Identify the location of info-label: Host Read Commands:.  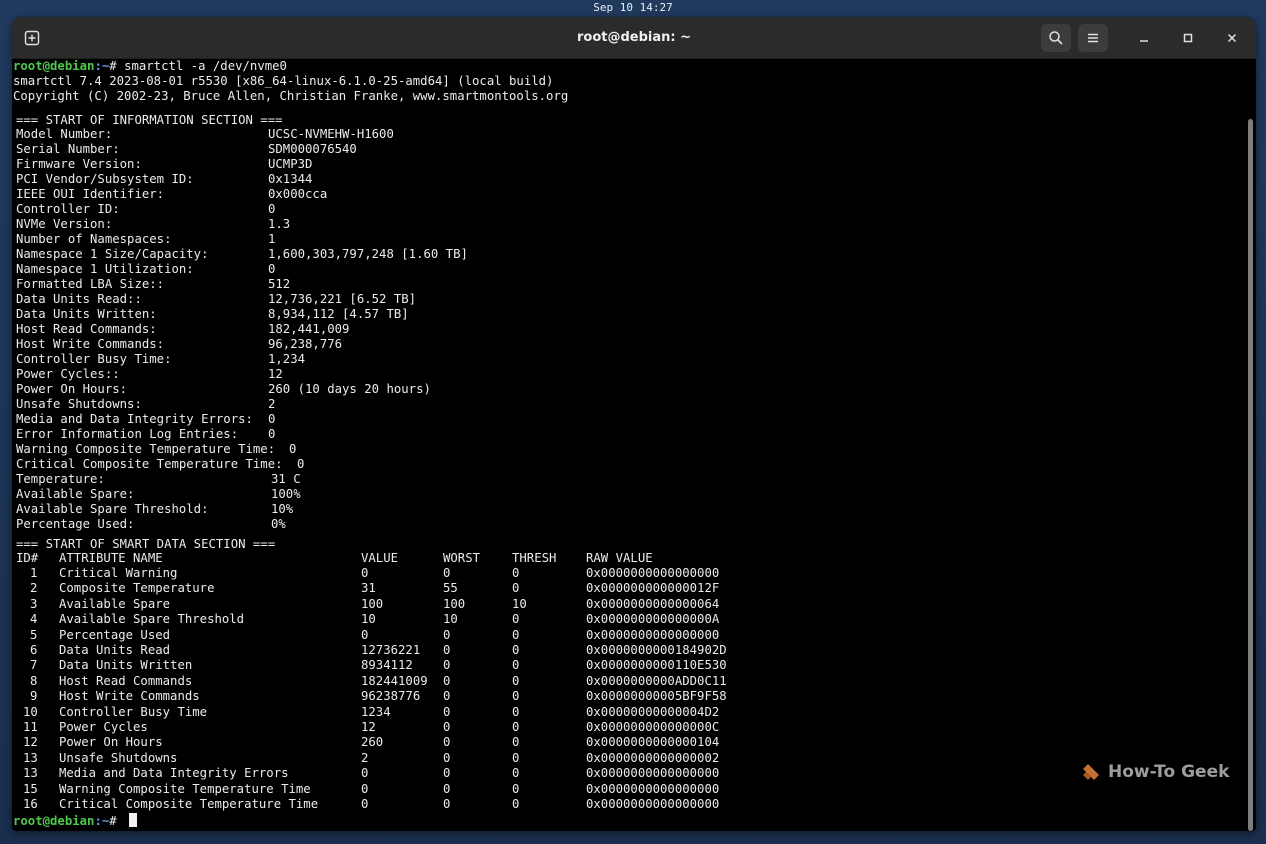
(86, 329).